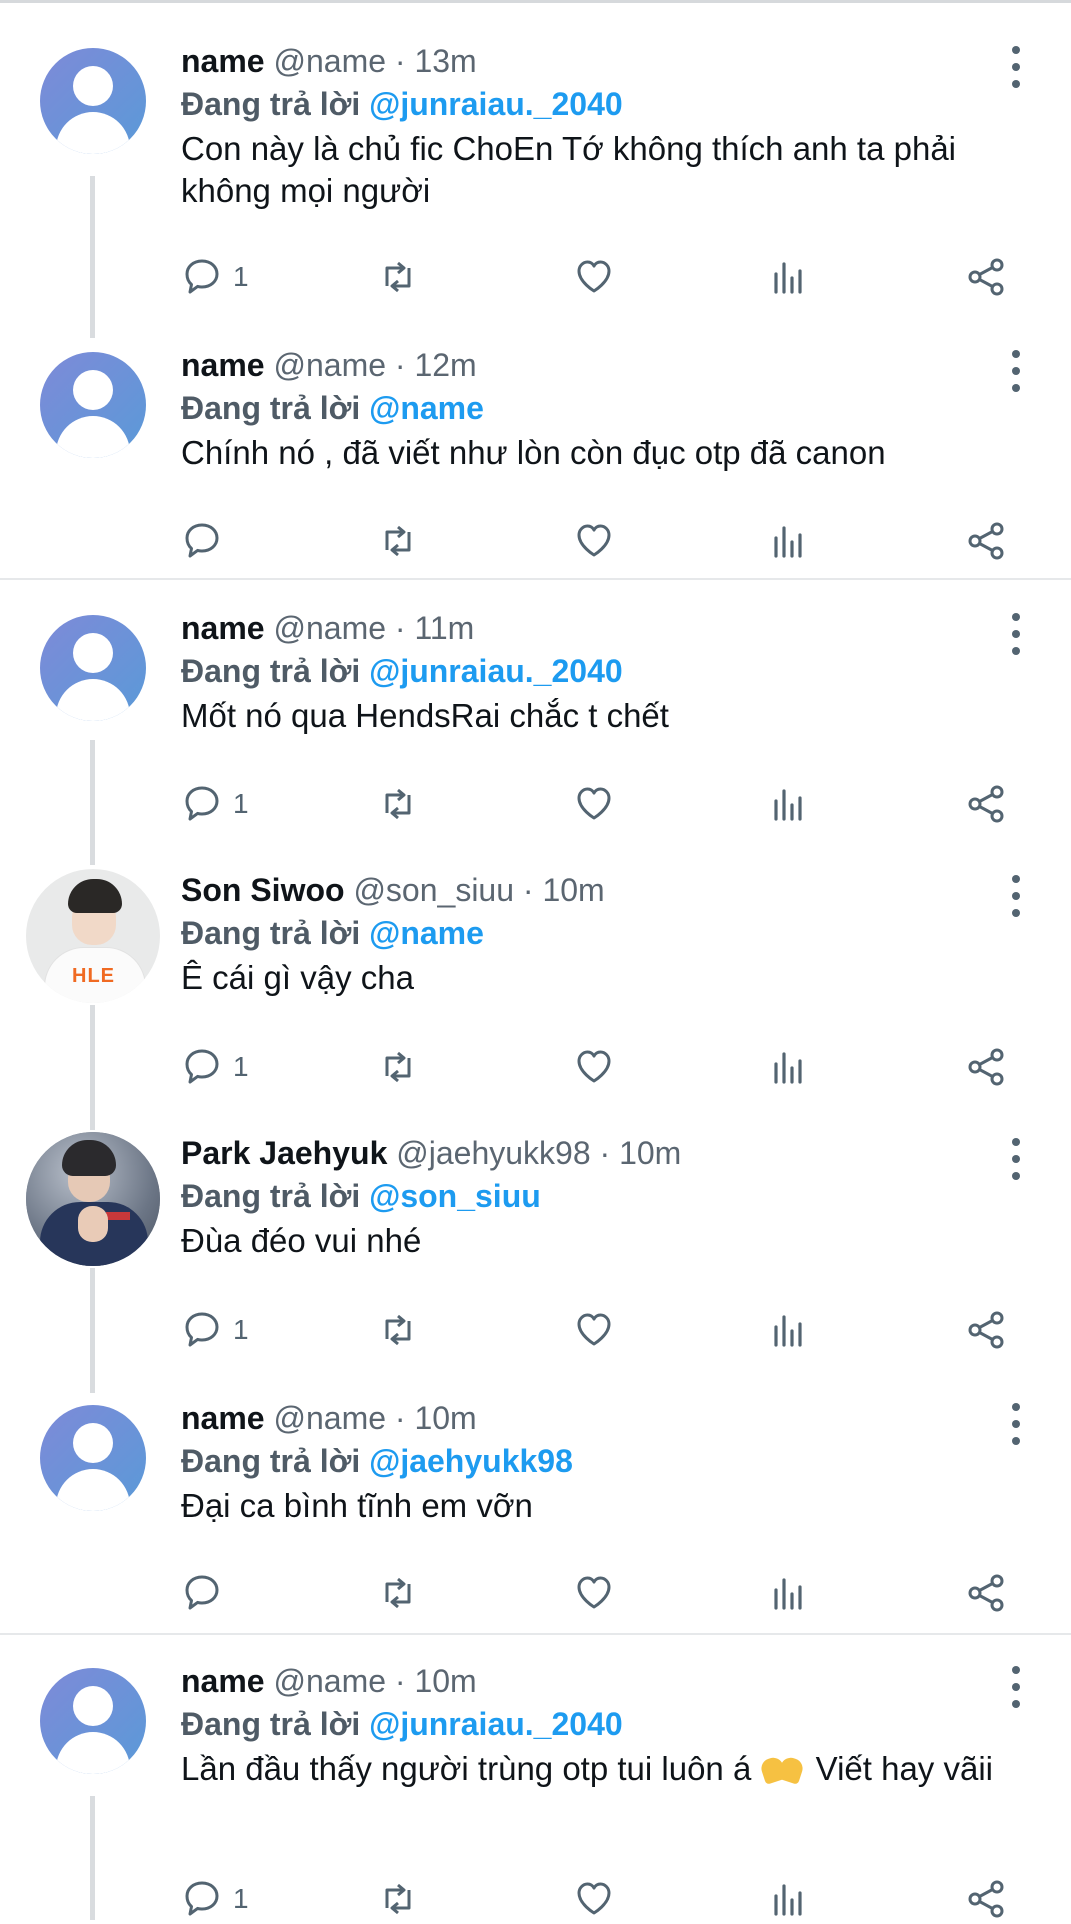 This screenshot has width=1071, height=1924. I want to click on handle: @son_siuu, so click(433, 890).